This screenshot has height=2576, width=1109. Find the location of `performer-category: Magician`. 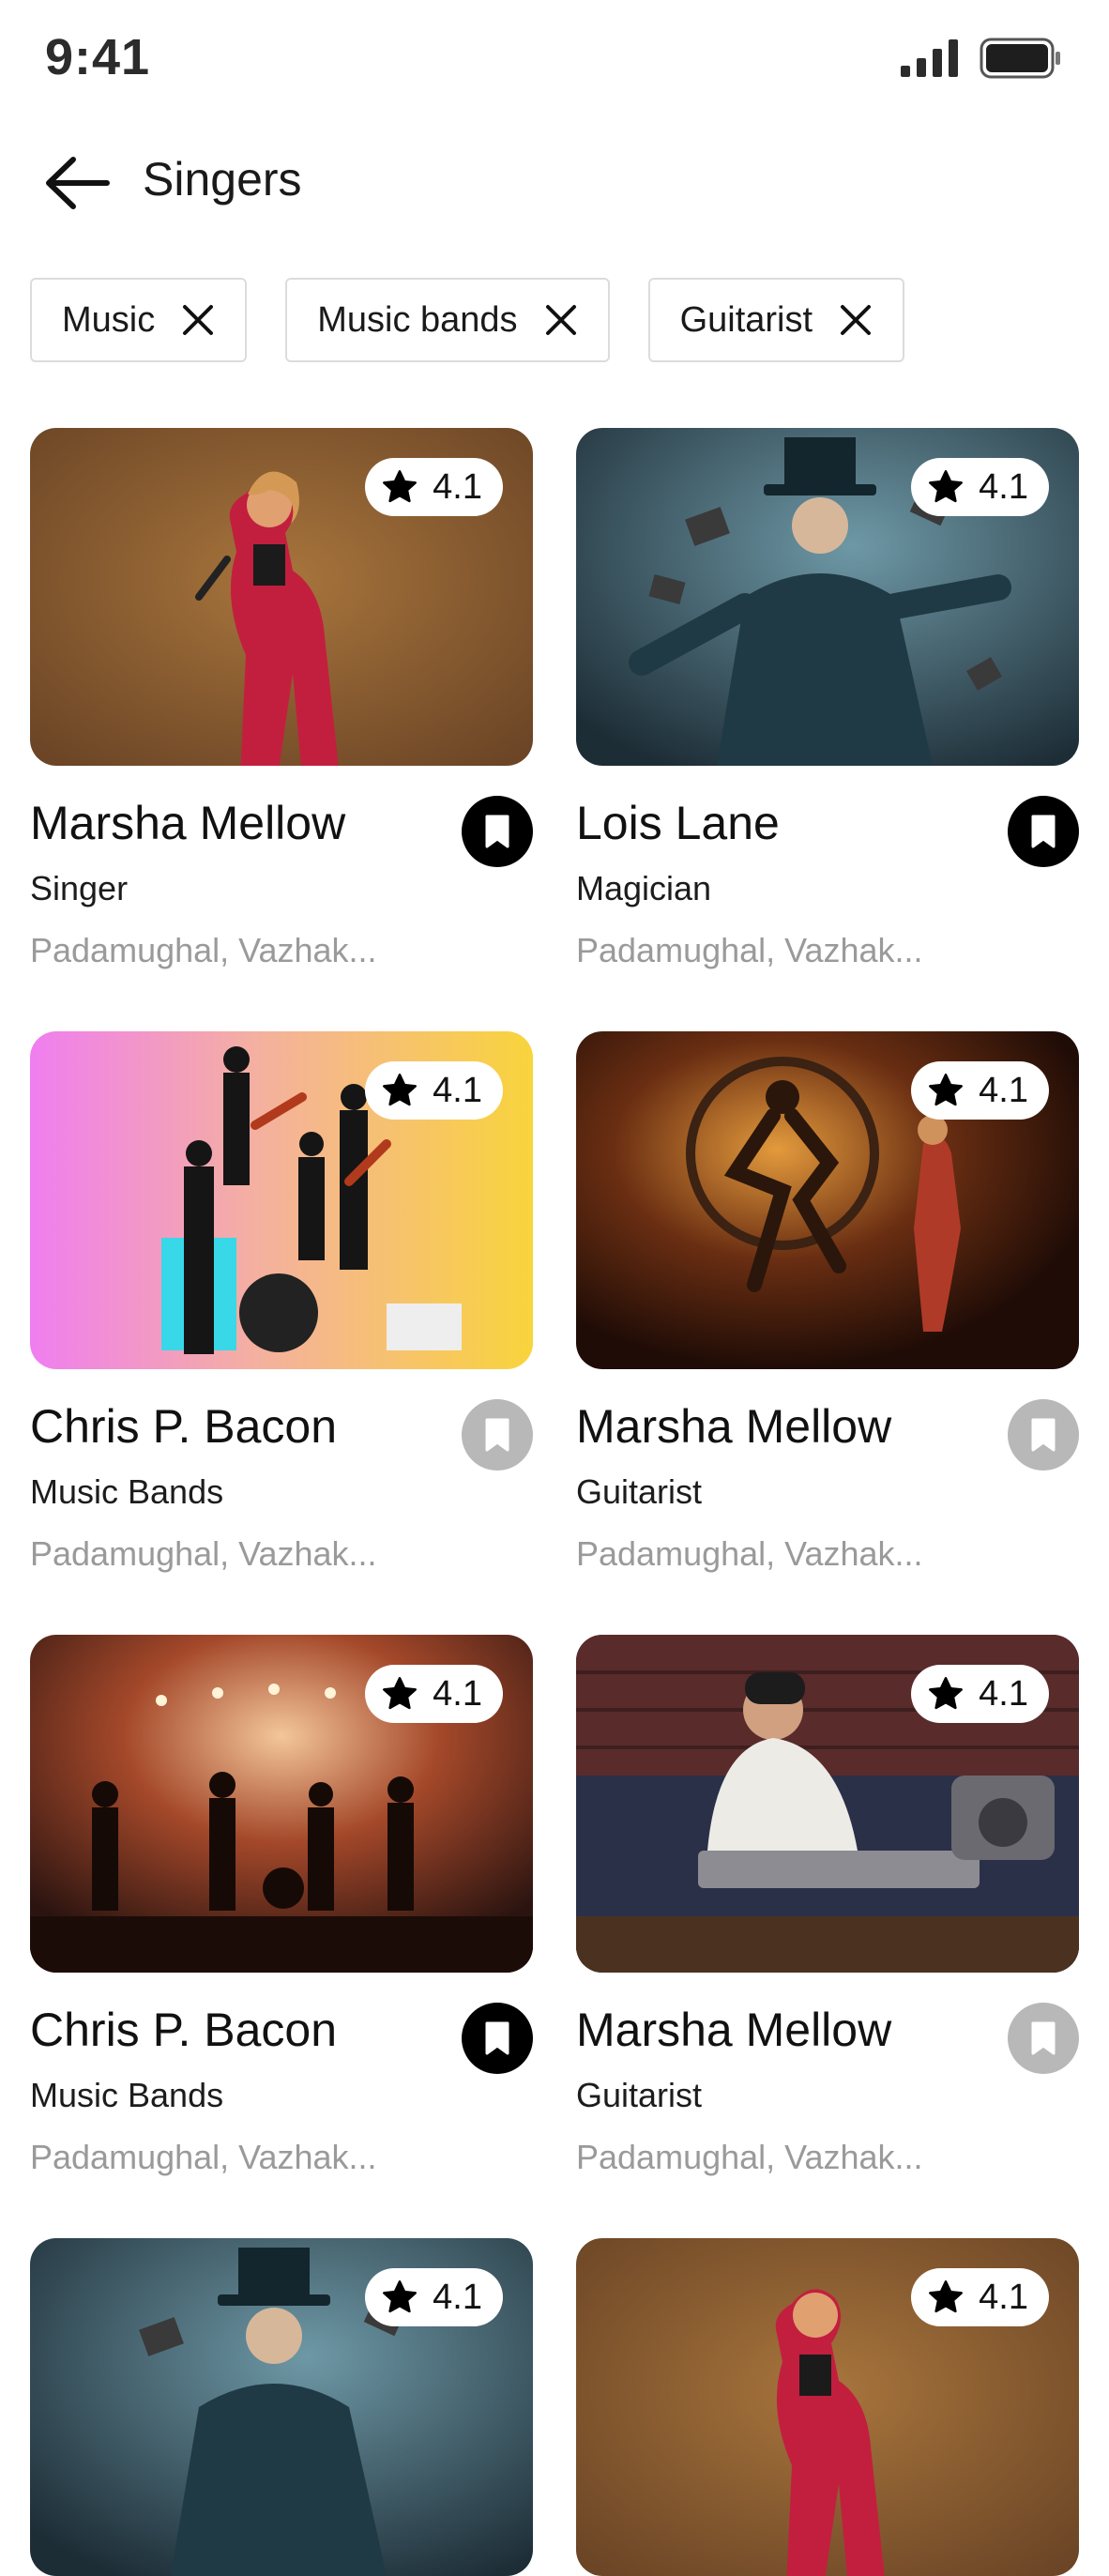

performer-category: Magician is located at coordinates (644, 888).